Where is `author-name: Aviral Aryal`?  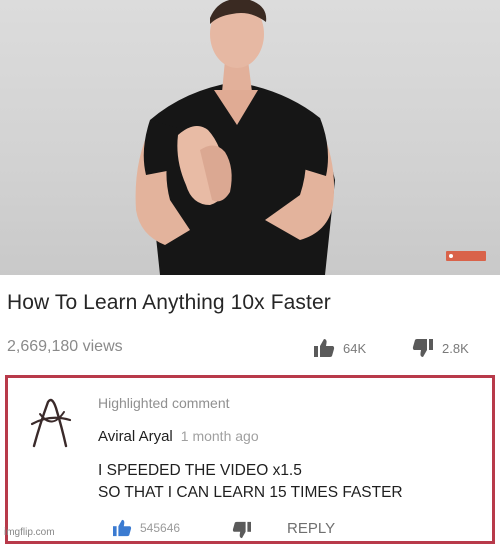 author-name: Aviral Aryal is located at coordinates (135, 436).